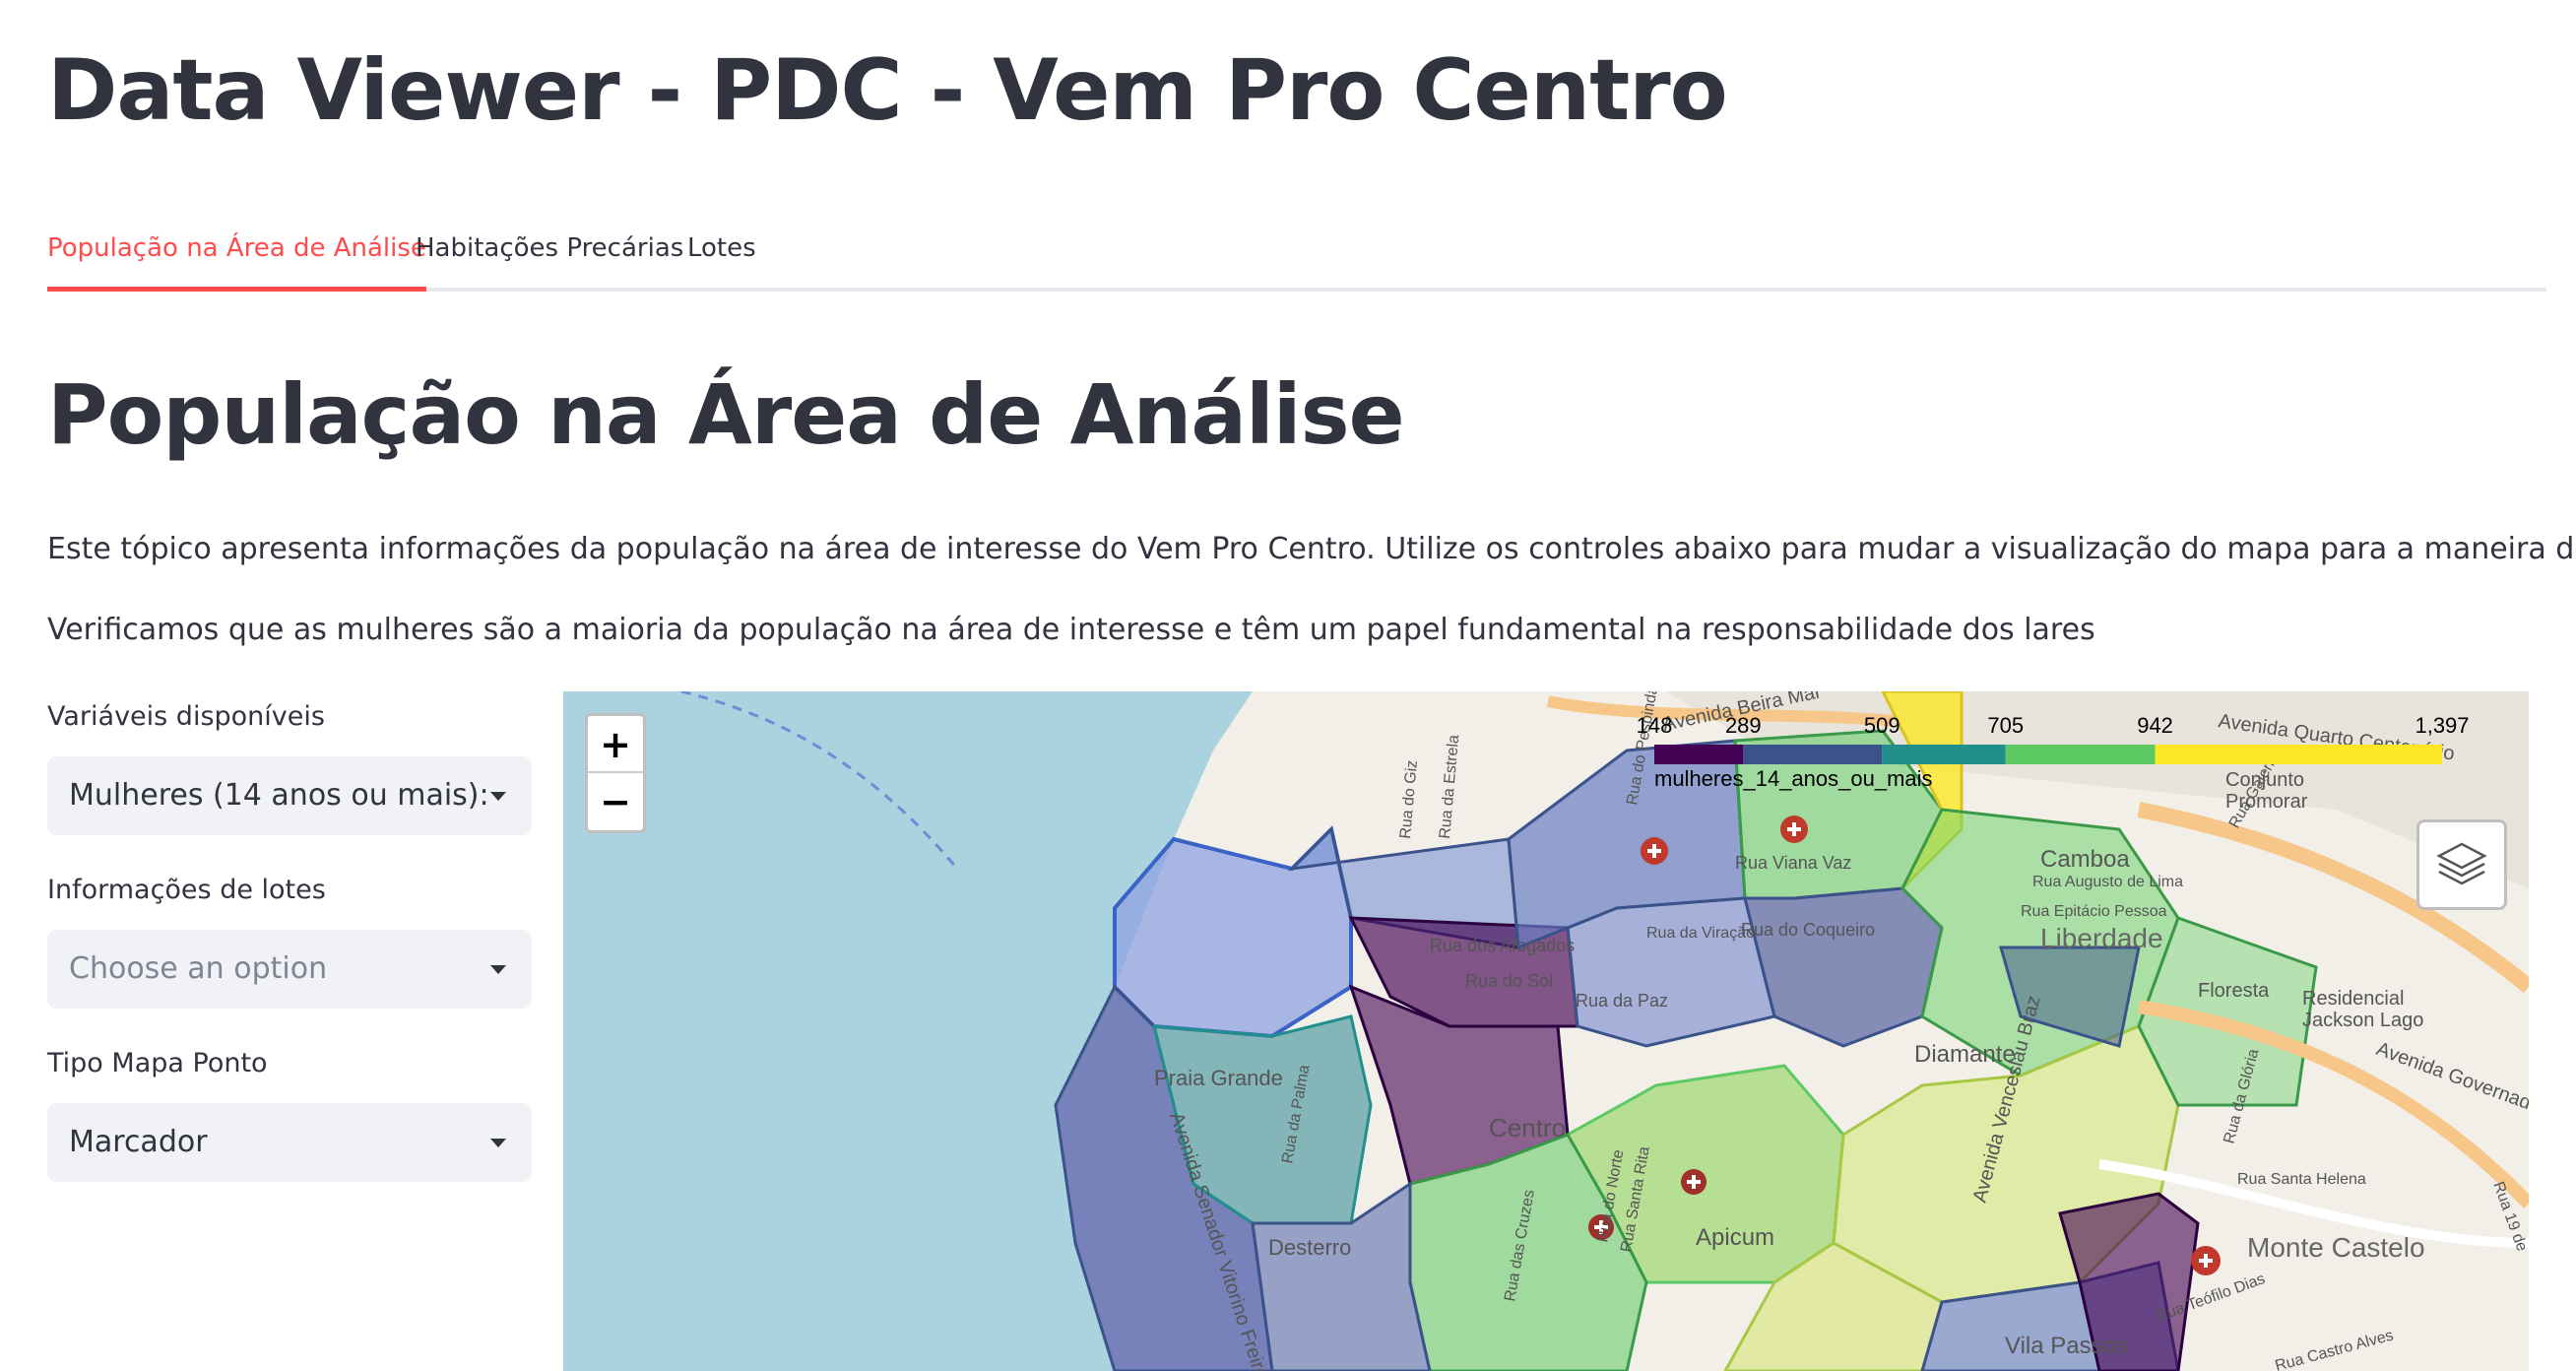 The width and height of the screenshot is (2576, 1371). I want to click on variables-select: Mulheres (14 anos ou mais):, so click(289, 795).